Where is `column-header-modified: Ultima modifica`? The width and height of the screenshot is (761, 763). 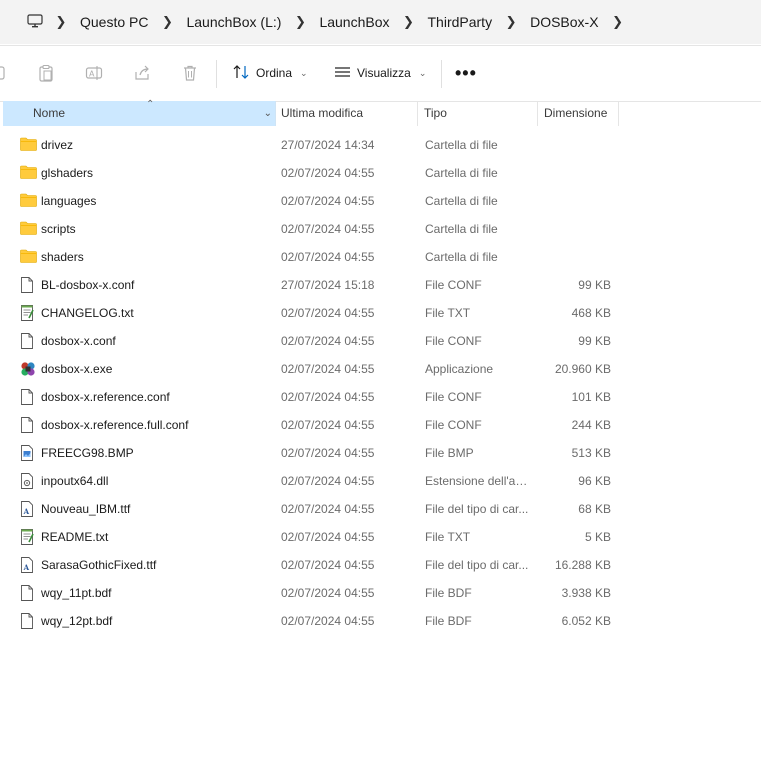 column-header-modified: Ultima modifica is located at coordinates (346, 113).